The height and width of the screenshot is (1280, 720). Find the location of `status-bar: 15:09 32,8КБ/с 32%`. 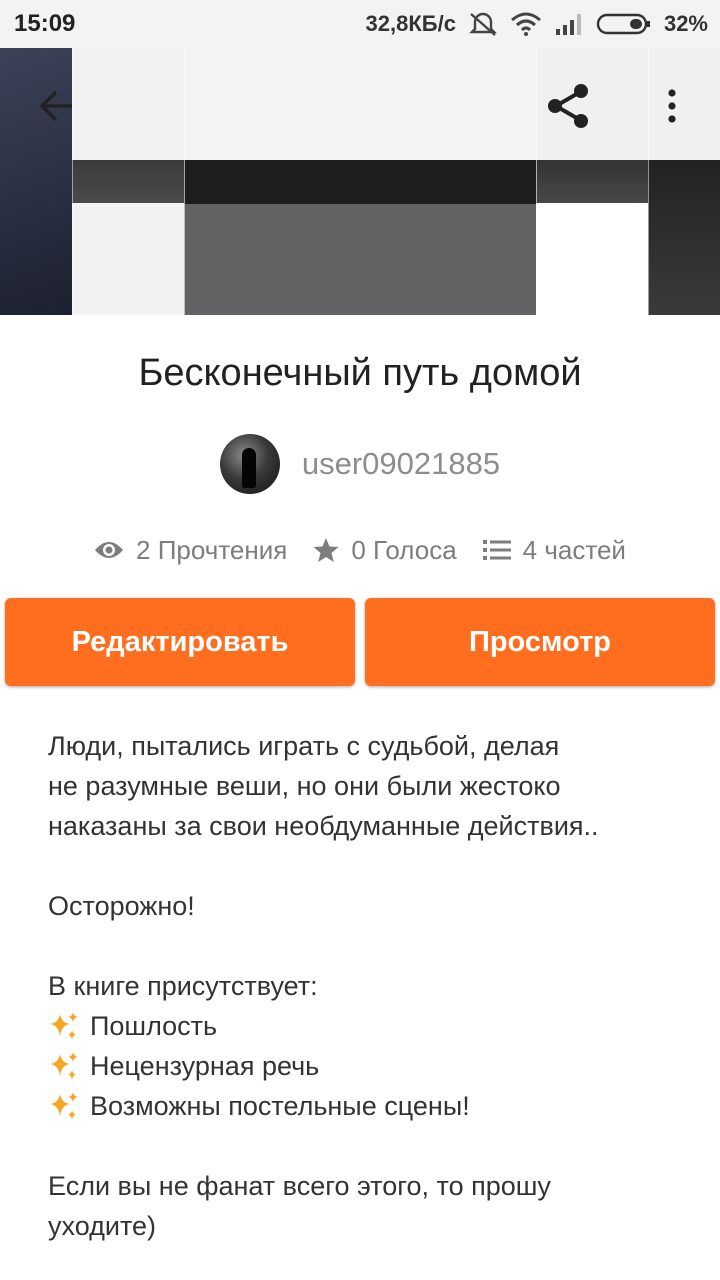

status-bar: 15:09 32,8КБ/с 32% is located at coordinates (360, 24).